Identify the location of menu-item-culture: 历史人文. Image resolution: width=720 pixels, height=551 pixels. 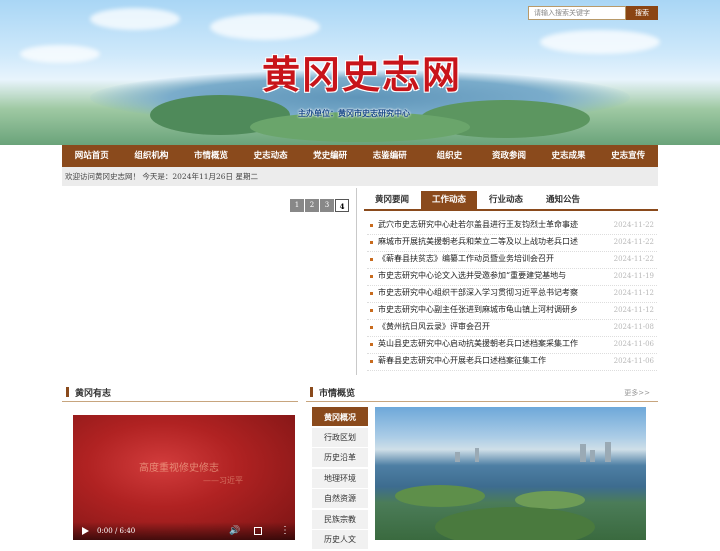
(340, 540).